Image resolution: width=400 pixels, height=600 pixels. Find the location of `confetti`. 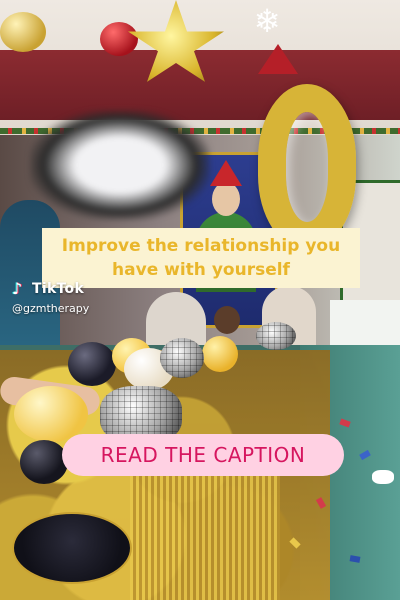

confetti is located at coordinates (383, 477).